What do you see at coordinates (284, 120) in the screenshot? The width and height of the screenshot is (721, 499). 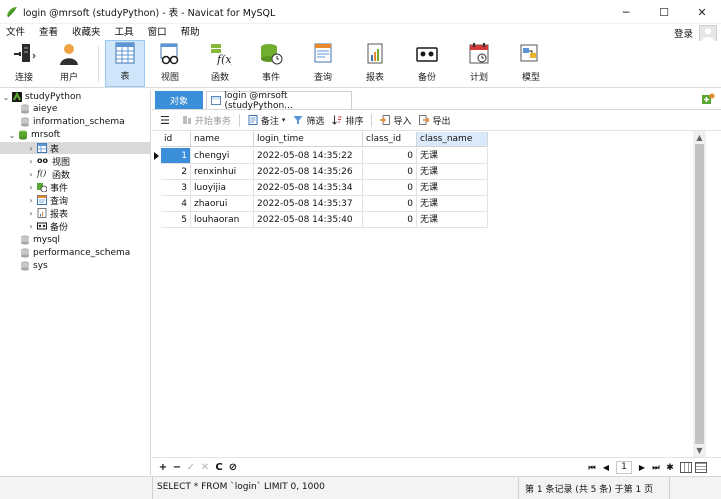 I see `chevron-down-icon: ▾` at bounding box center [284, 120].